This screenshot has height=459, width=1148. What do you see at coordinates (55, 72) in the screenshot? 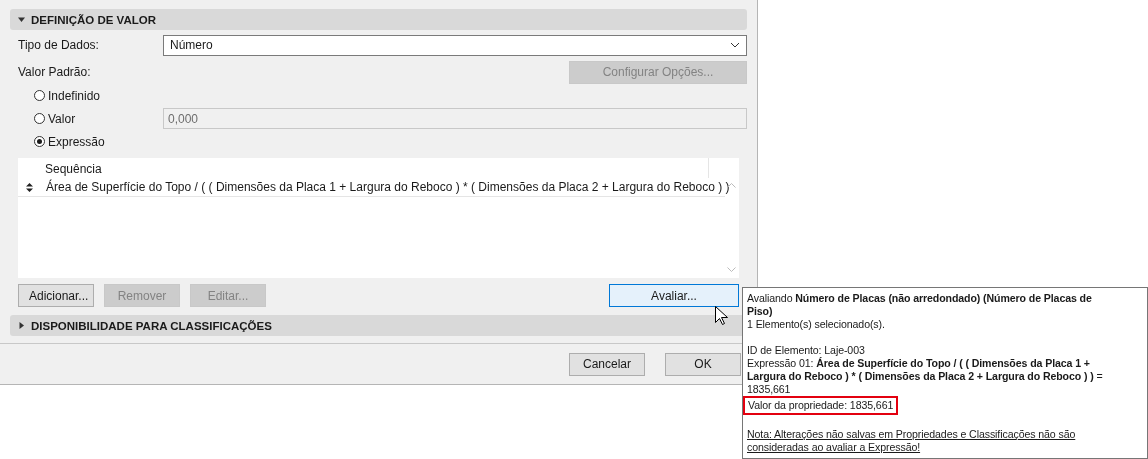
I see `field-label: Valor Padrão:` at bounding box center [55, 72].